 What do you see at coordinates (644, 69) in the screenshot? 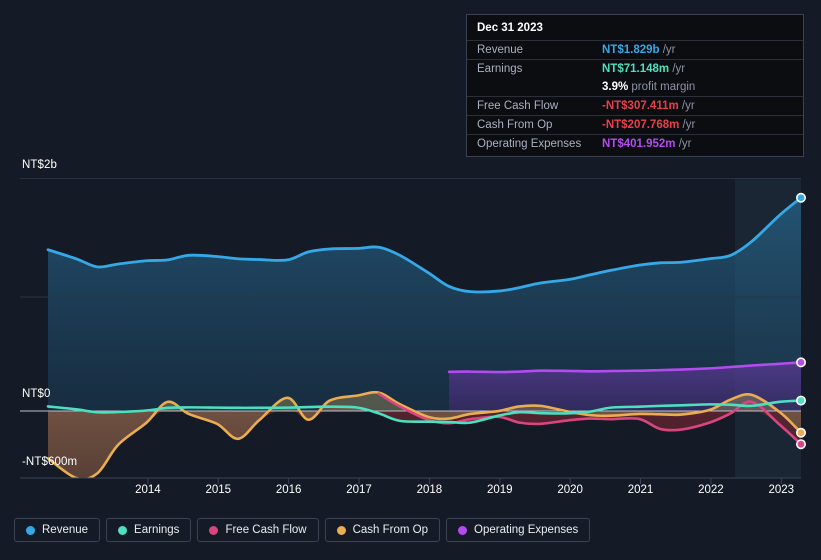
I see `tooltip-row-value: NT$71.148m /yr` at bounding box center [644, 69].